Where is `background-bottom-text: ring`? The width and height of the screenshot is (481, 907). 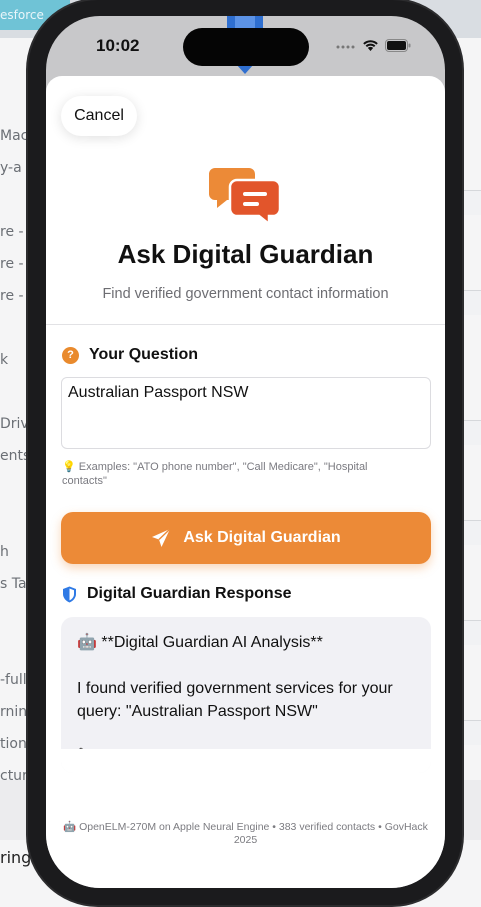
background-bottom-text: ring is located at coordinates (16, 857).